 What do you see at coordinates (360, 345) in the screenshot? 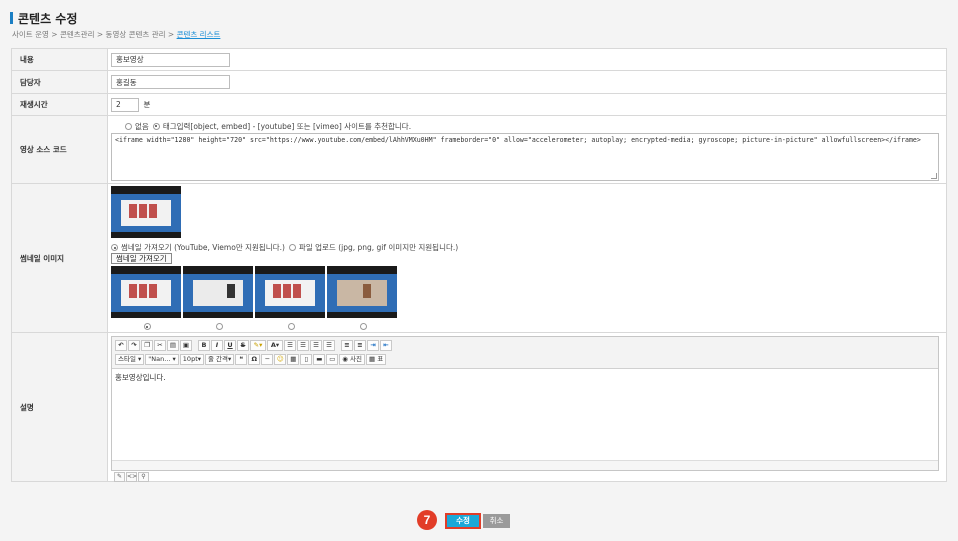
I see `unordered-list-icon: ≡` at bounding box center [360, 345].